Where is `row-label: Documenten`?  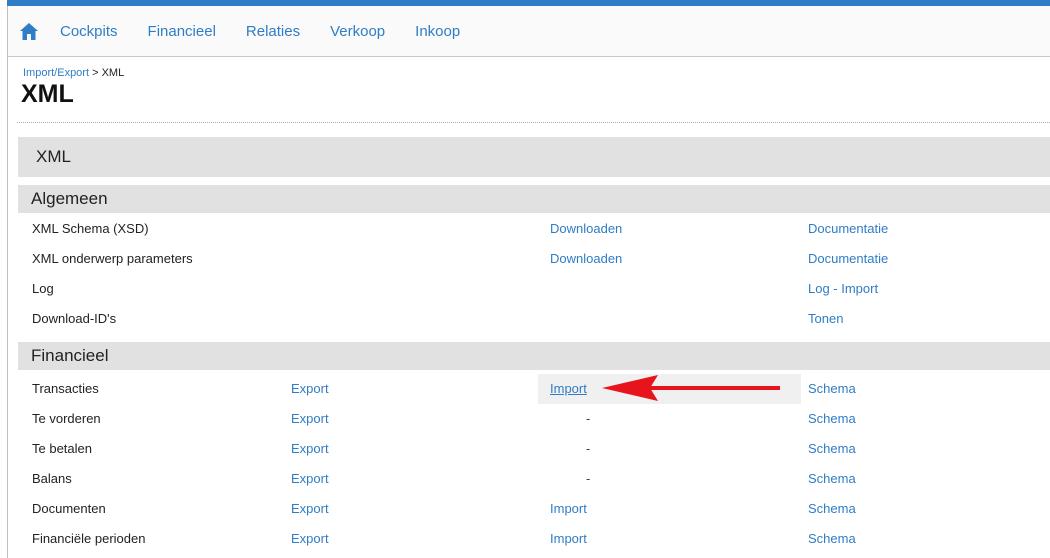 row-label: Documenten is located at coordinates (69, 508).